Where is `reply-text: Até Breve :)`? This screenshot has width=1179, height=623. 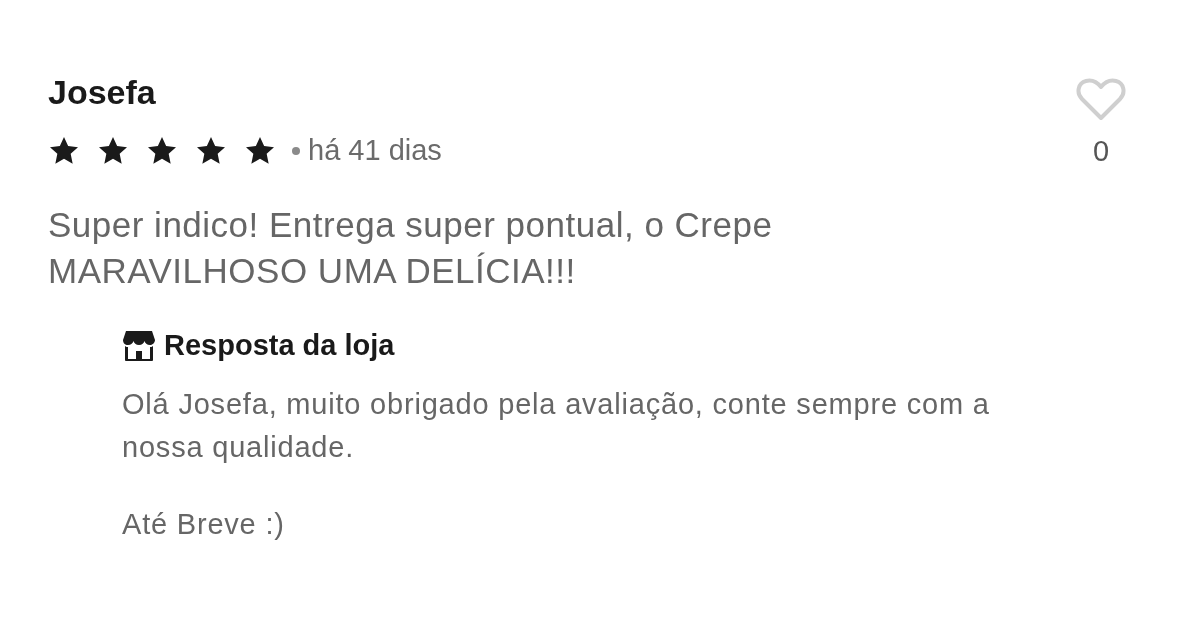 reply-text: Até Breve :) is located at coordinates (204, 524).